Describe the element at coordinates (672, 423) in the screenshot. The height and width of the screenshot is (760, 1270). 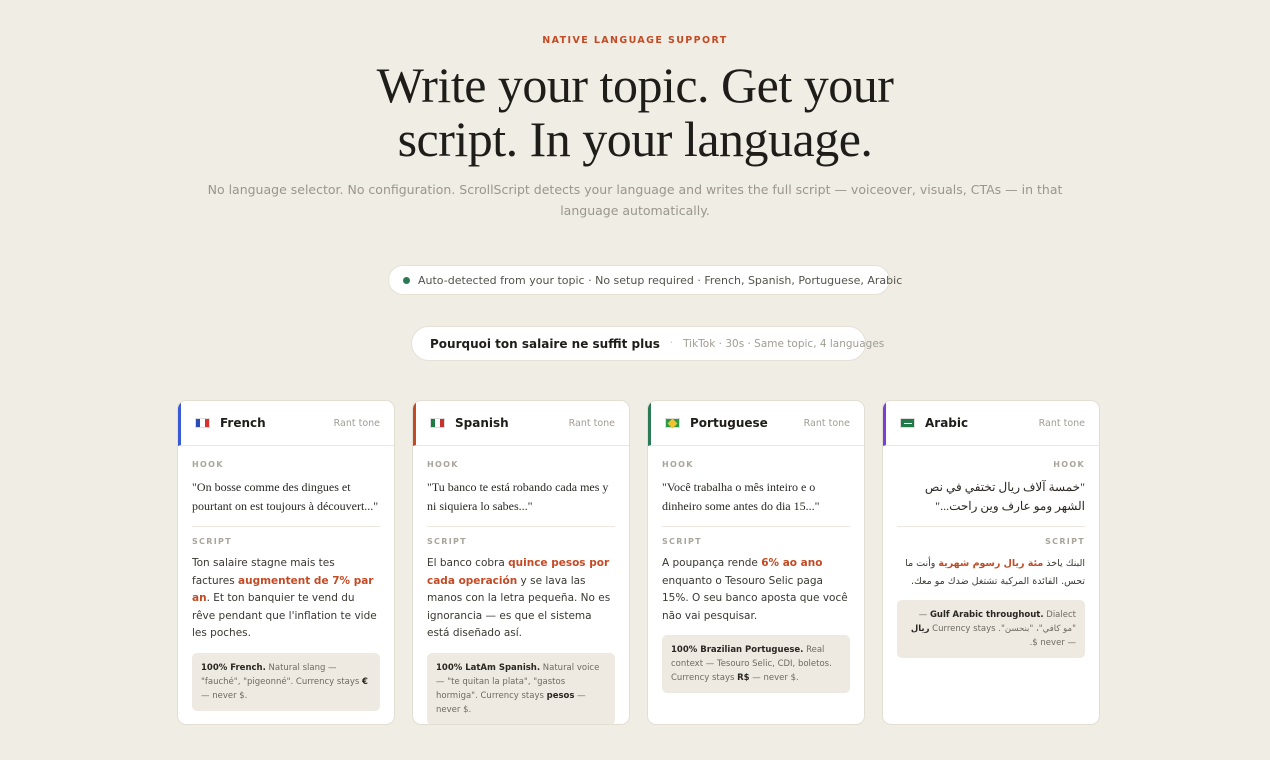
I see `brazil-flag-icon` at that location.